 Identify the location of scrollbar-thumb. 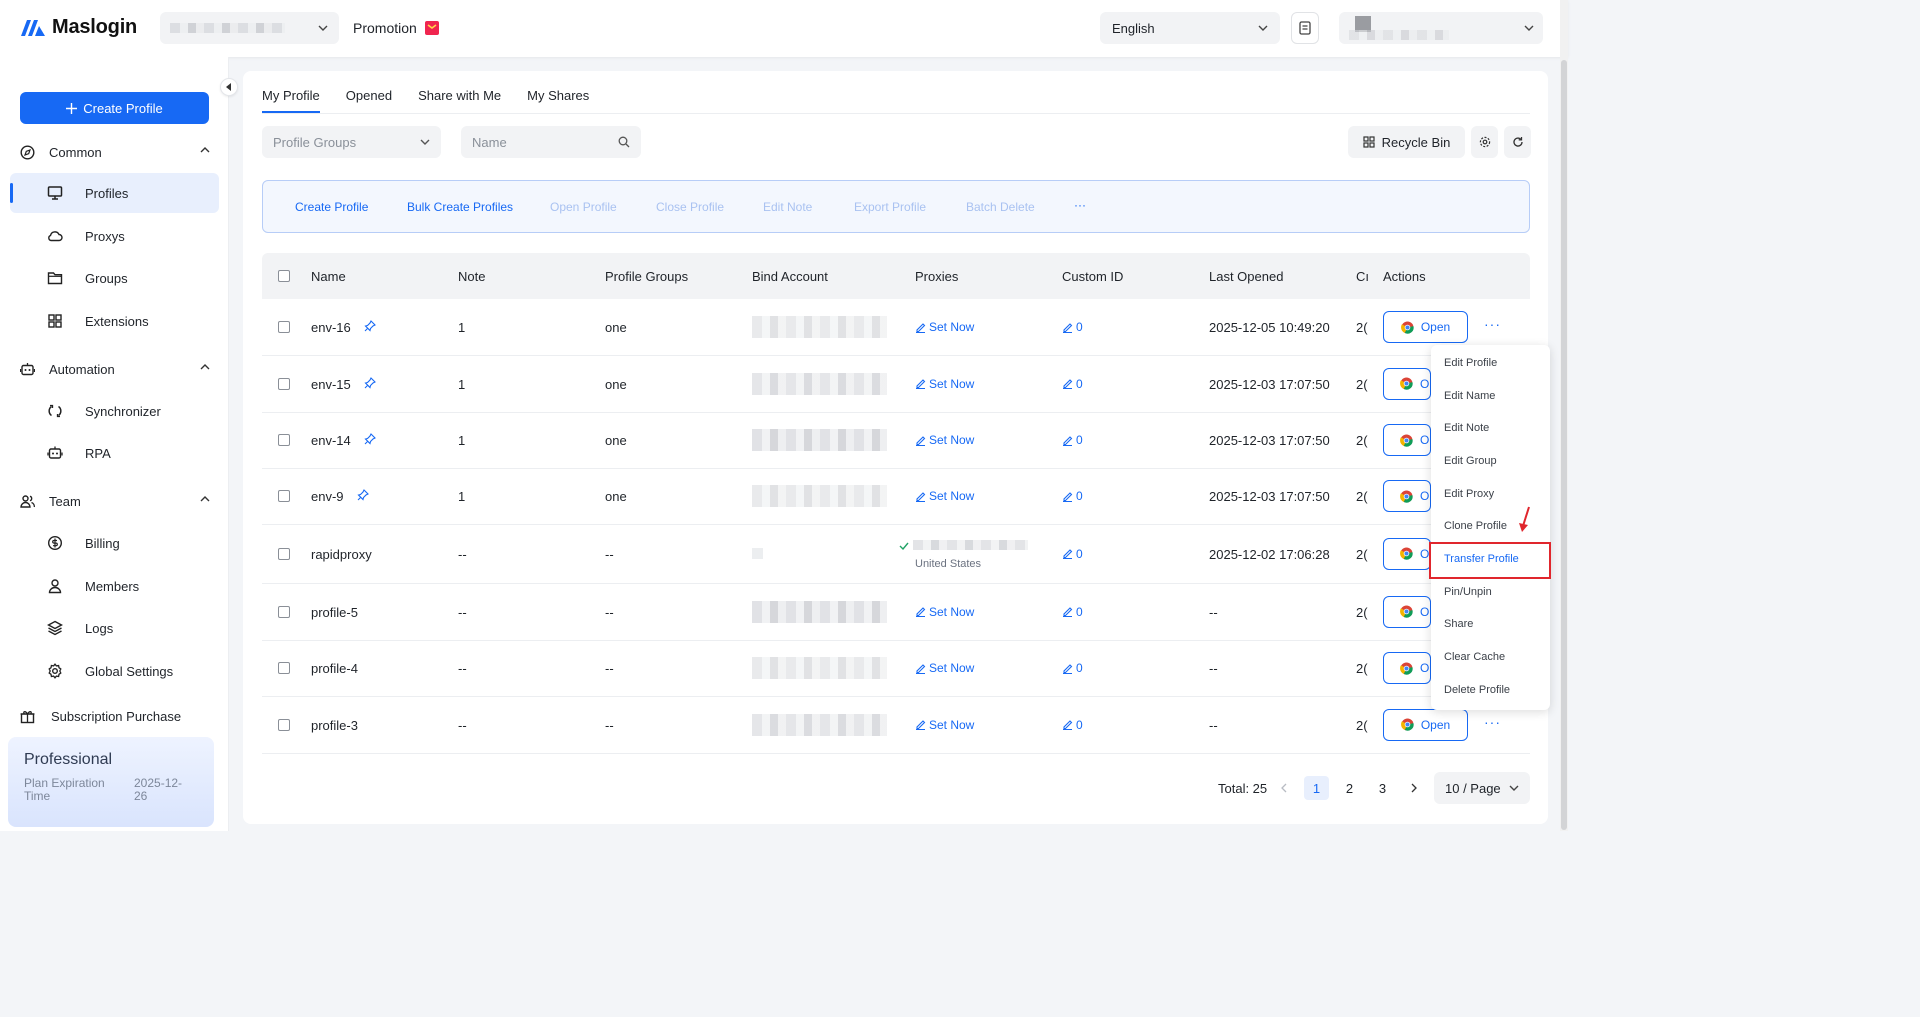
(1564, 445).